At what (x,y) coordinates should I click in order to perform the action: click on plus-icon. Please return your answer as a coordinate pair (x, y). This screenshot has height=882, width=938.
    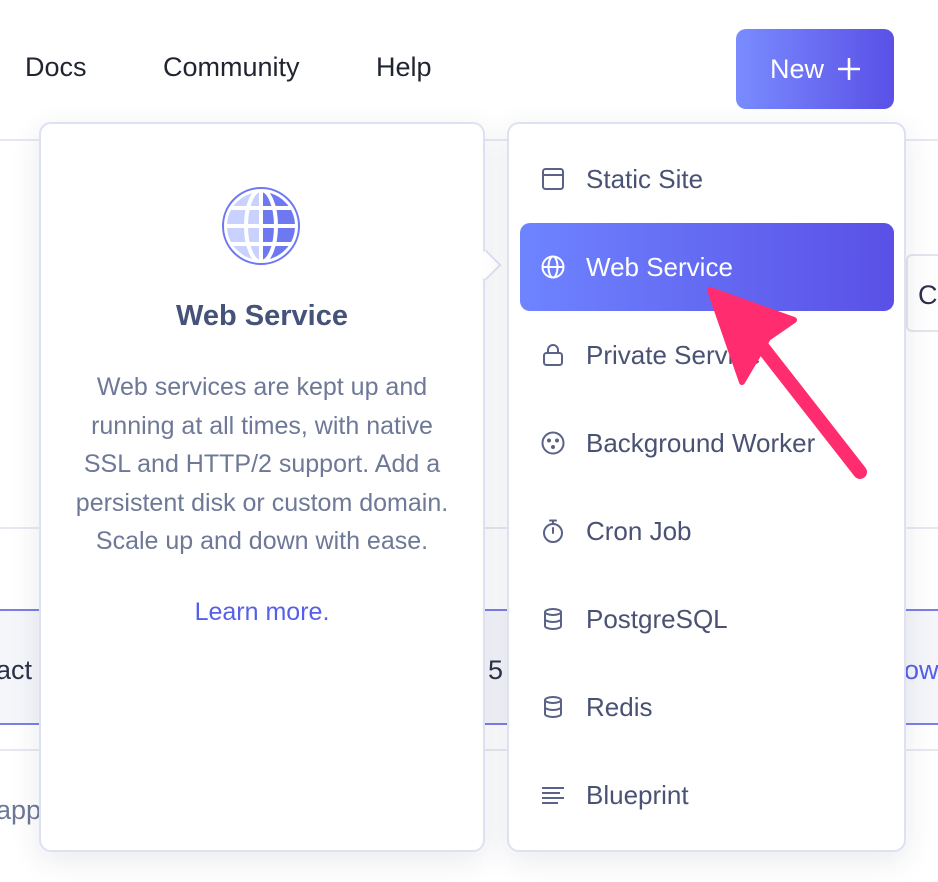
    Looking at the image, I should click on (849, 69).